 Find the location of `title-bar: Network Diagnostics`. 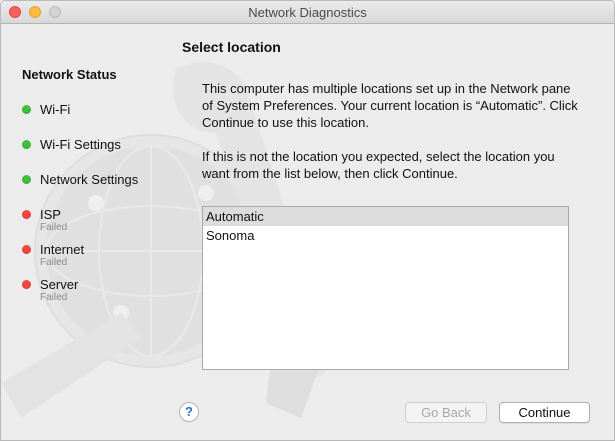

title-bar: Network Diagnostics is located at coordinates (307, 12).